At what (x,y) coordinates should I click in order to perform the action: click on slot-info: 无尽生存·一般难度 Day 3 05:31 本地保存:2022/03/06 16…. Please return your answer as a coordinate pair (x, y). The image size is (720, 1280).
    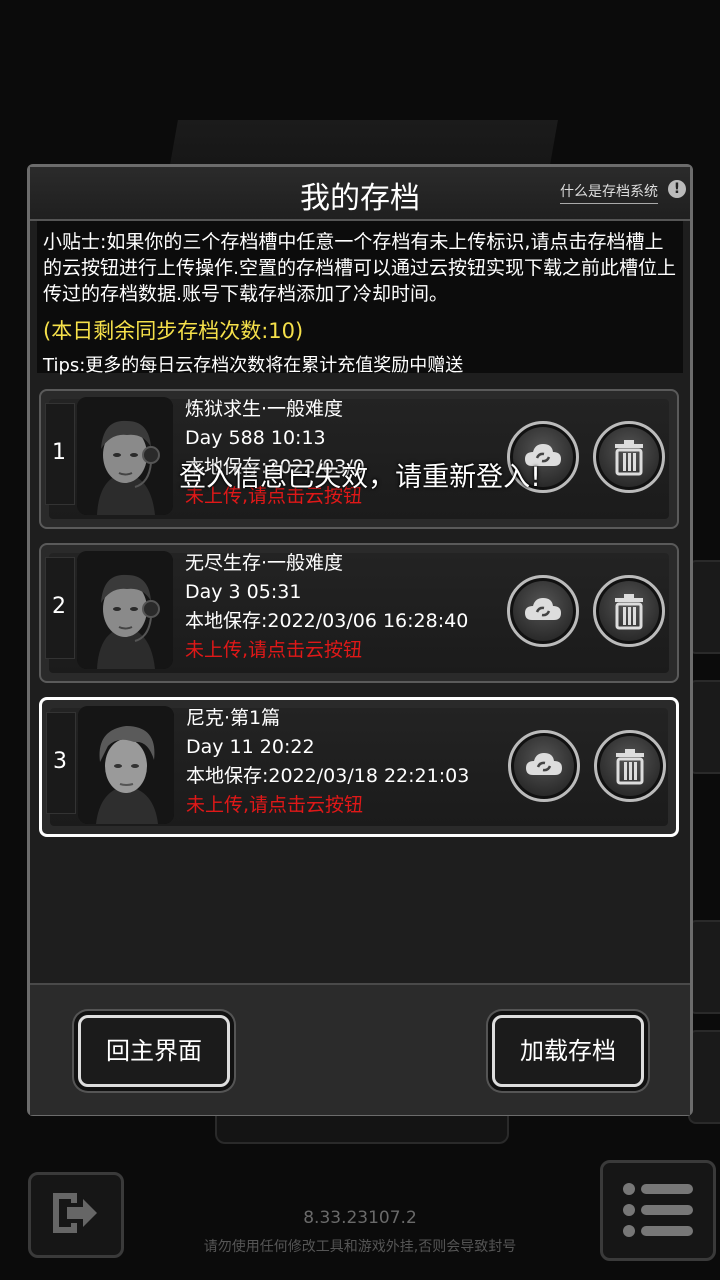
    Looking at the image, I should click on (326, 607).